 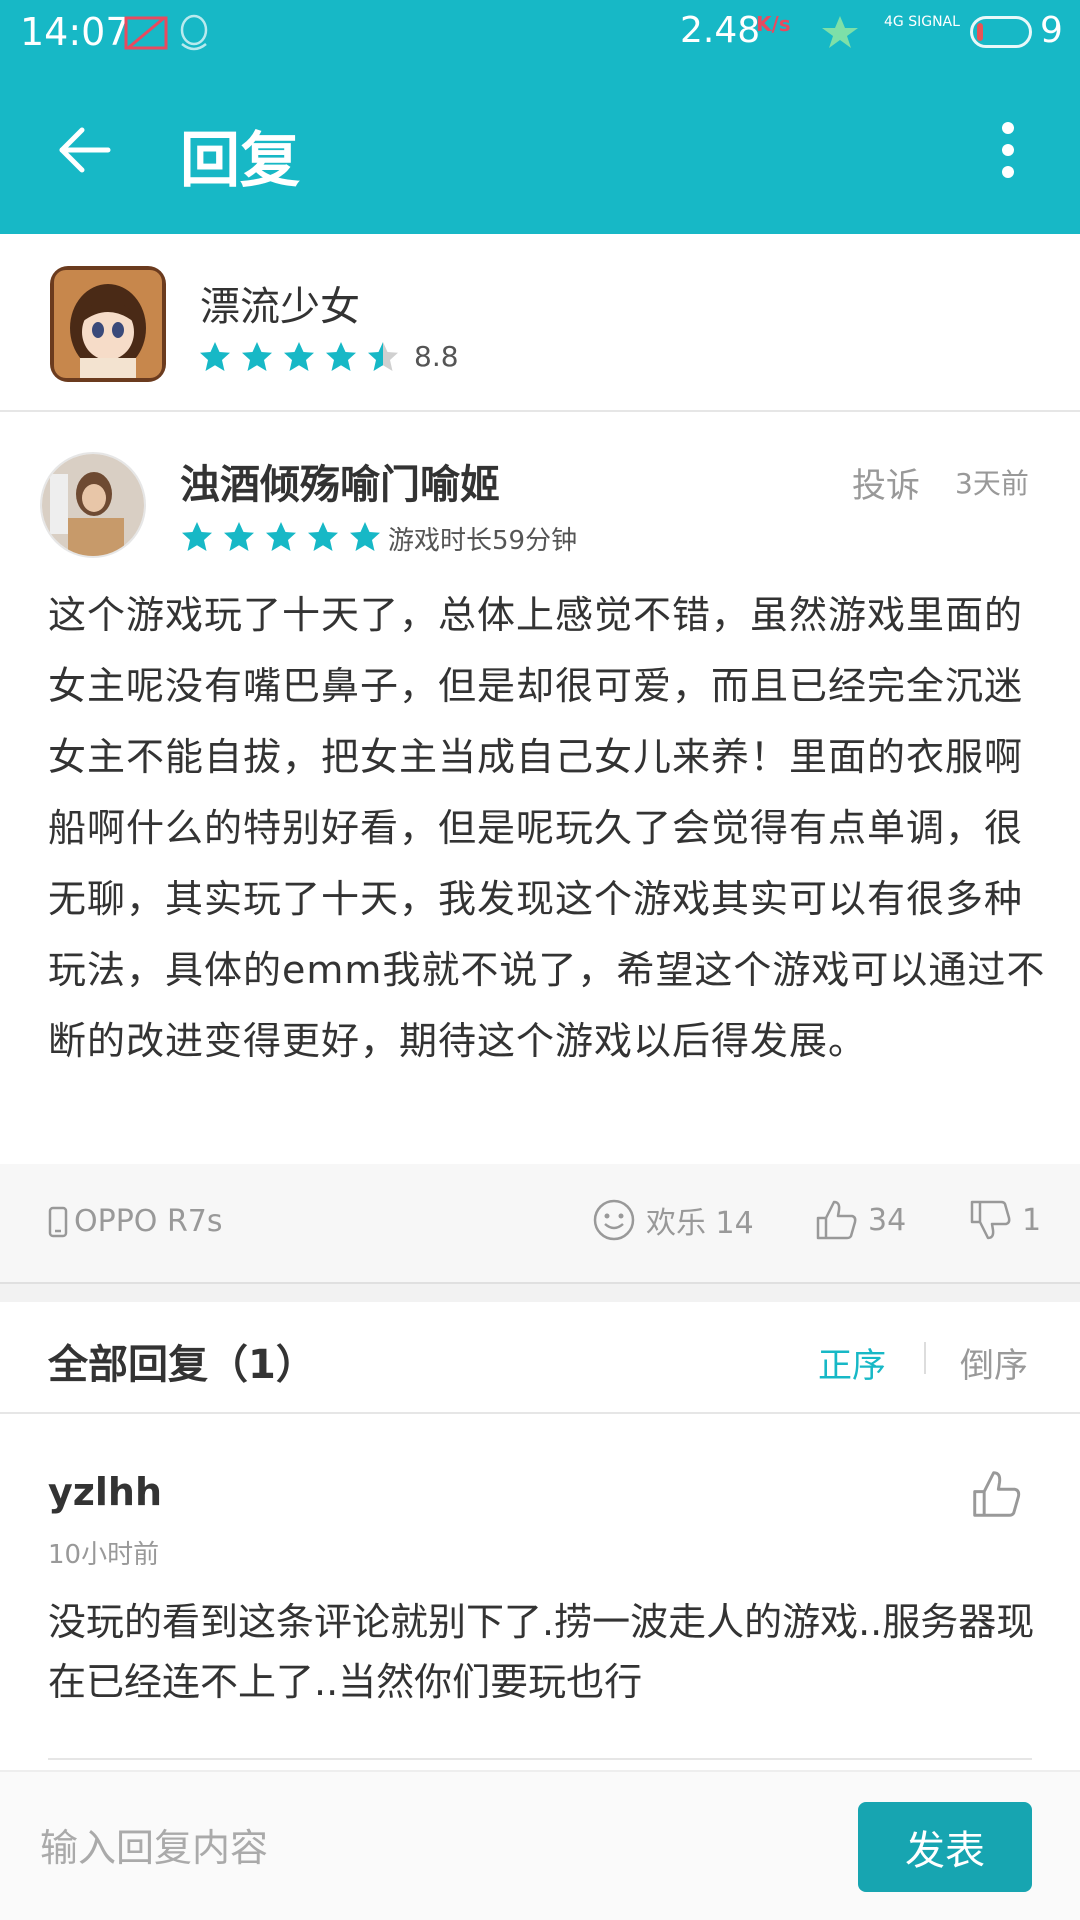 What do you see at coordinates (280, 307) in the screenshot?
I see `game-name: 漂流少女` at bounding box center [280, 307].